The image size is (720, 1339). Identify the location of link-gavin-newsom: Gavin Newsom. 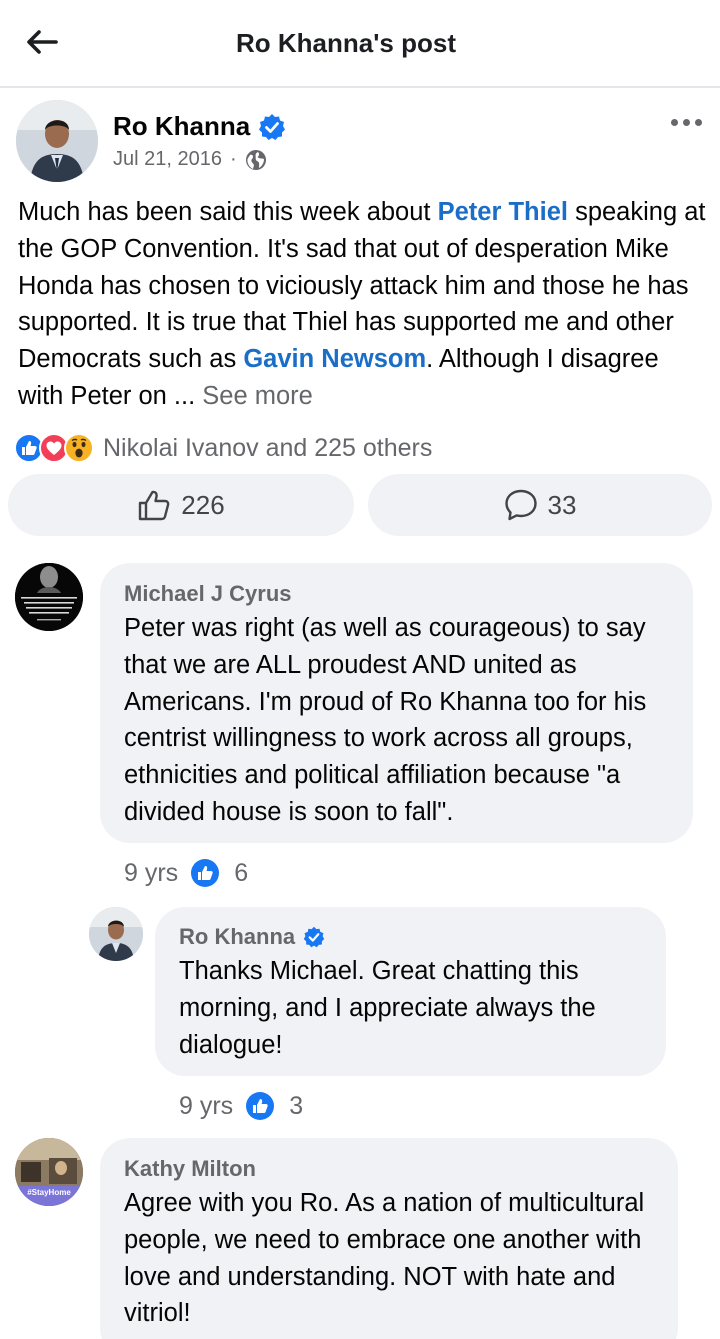
(334, 359).